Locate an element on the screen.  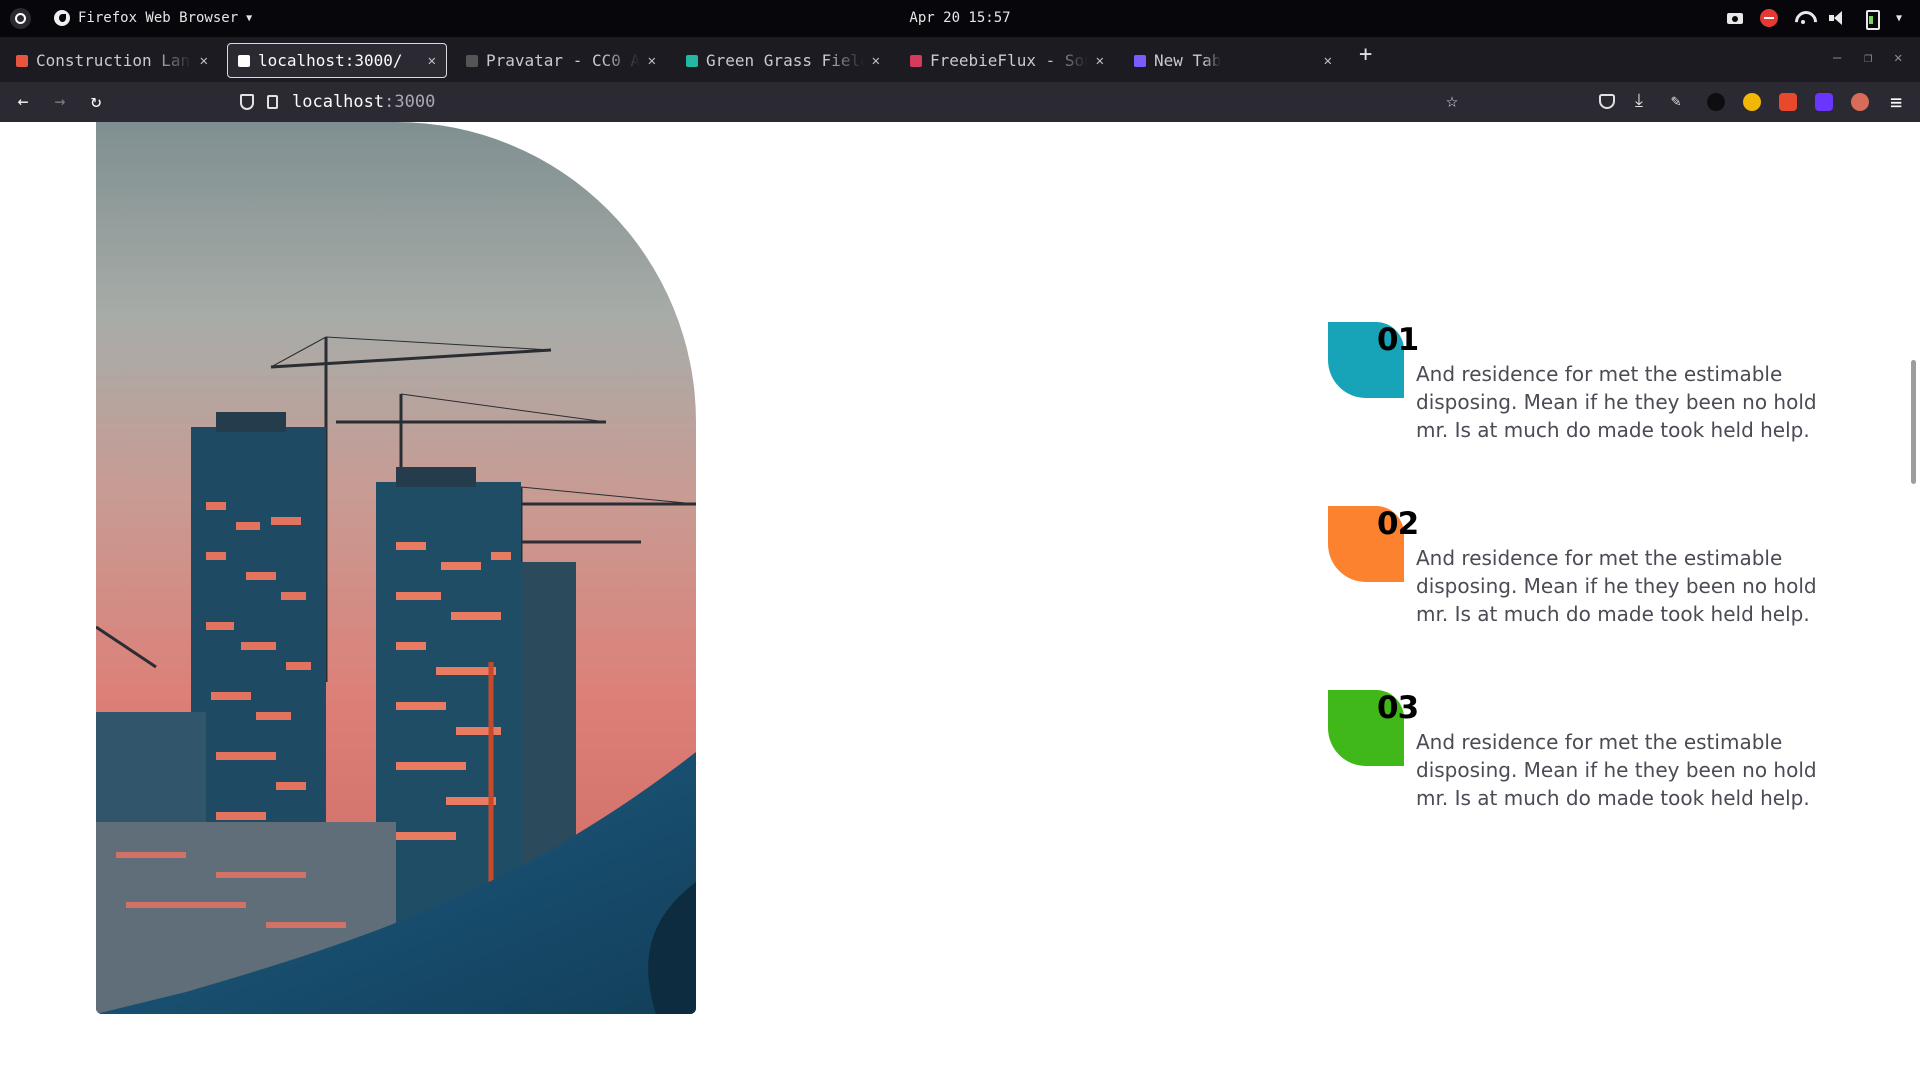
tab-construction: Construction Landing ✕ is located at coordinates (112, 60).